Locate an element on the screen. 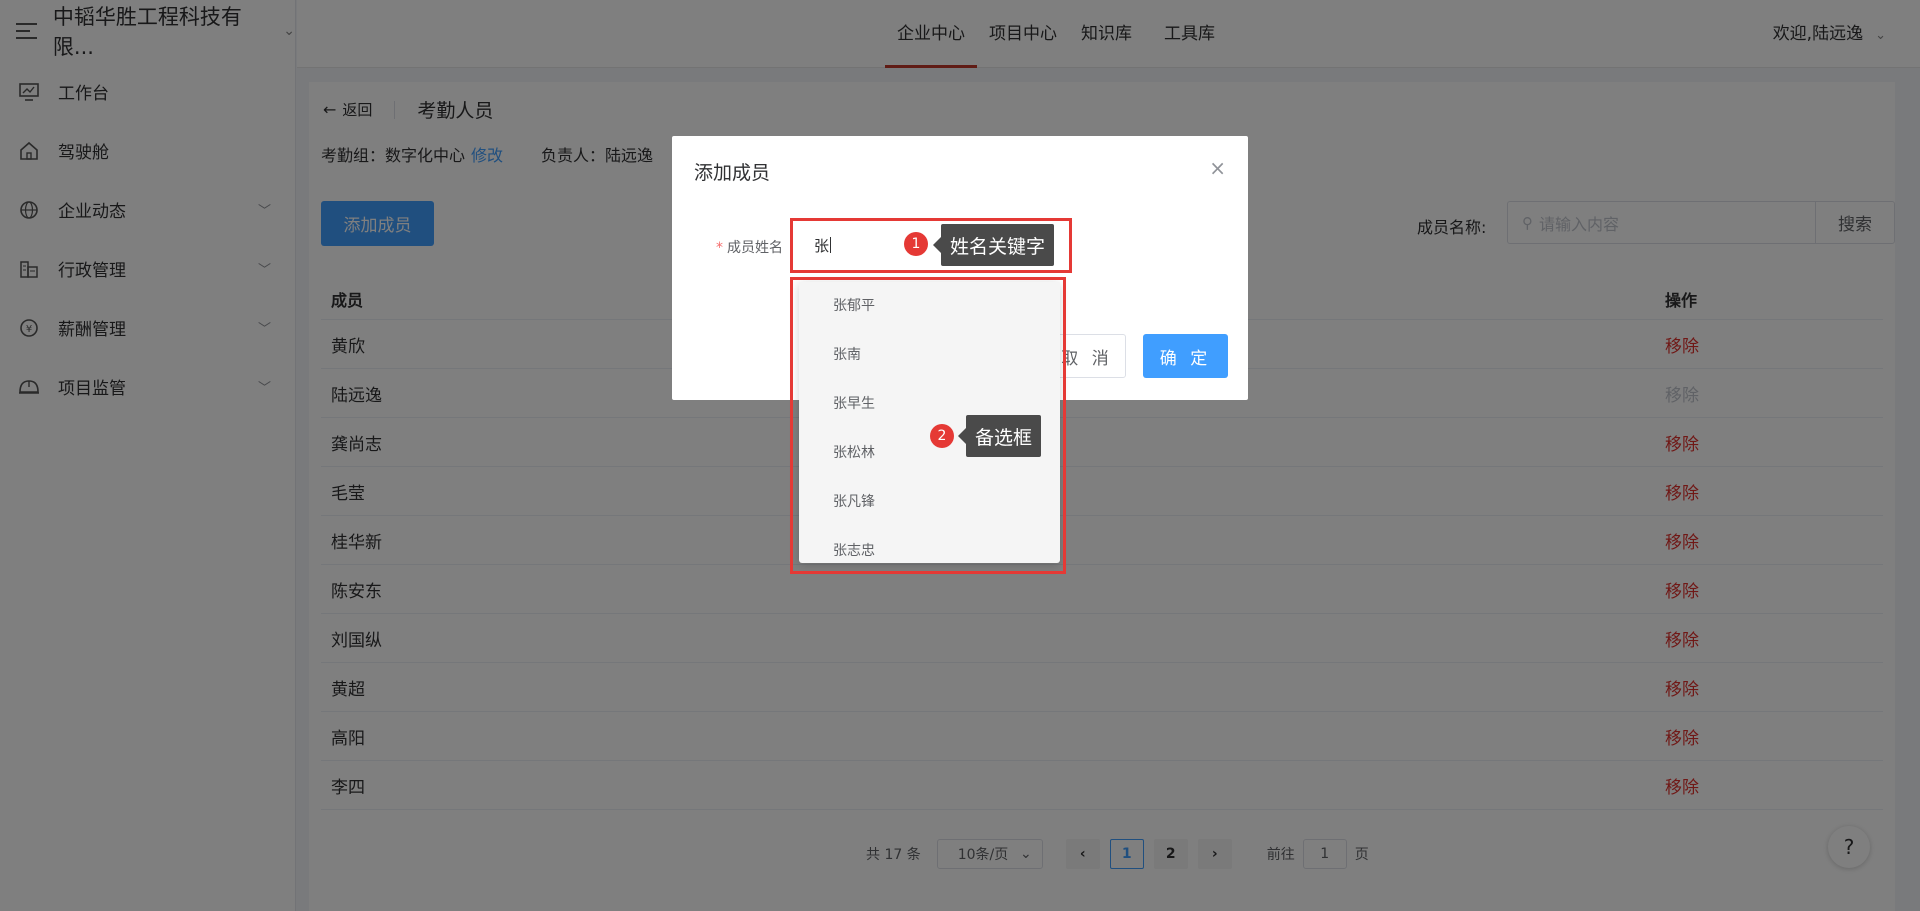 The width and height of the screenshot is (1920, 911). member-name-label: * 成员姓名 is located at coordinates (749, 247).